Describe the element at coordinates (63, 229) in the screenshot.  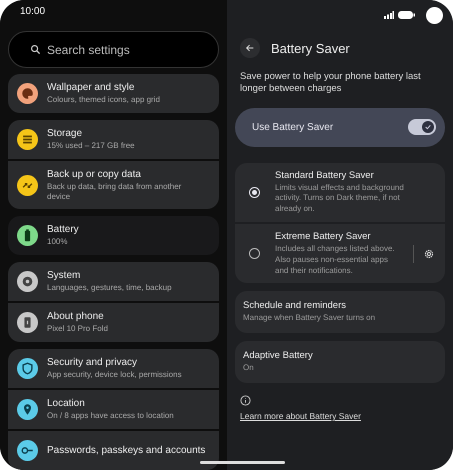
I see `item-title: Battery` at that location.